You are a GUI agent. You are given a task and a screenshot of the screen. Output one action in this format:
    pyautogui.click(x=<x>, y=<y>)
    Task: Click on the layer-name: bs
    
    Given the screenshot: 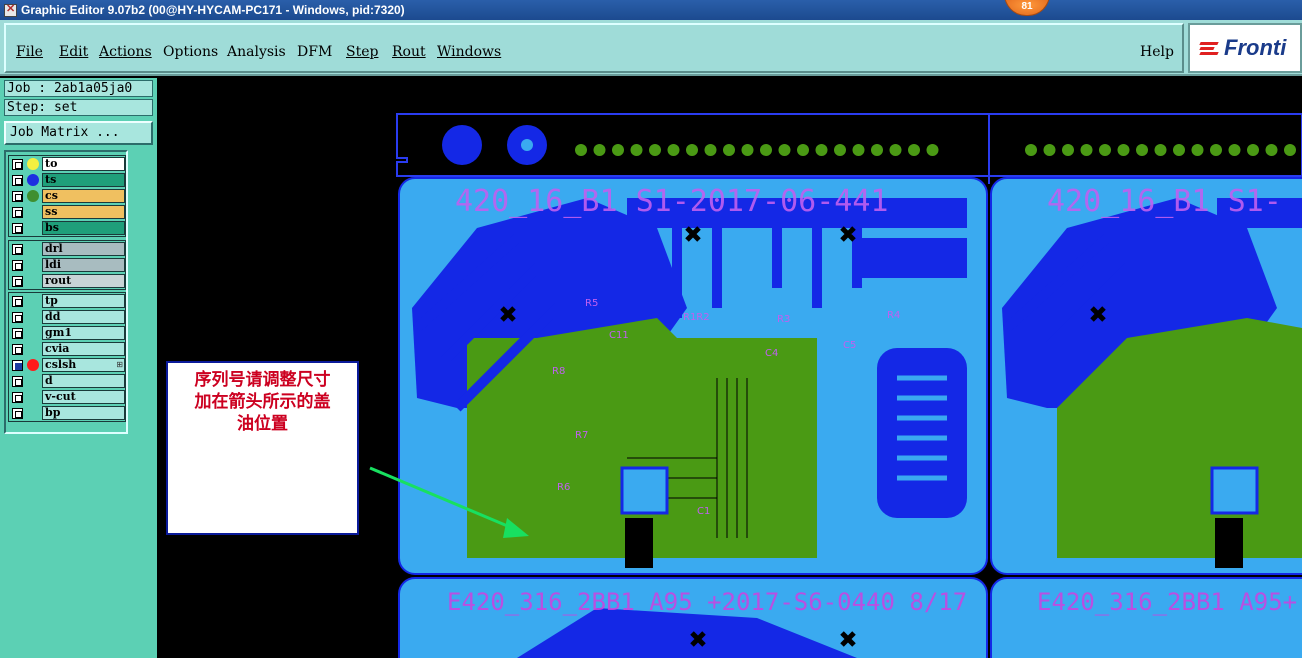 What is the action you would take?
    pyautogui.click(x=83, y=228)
    